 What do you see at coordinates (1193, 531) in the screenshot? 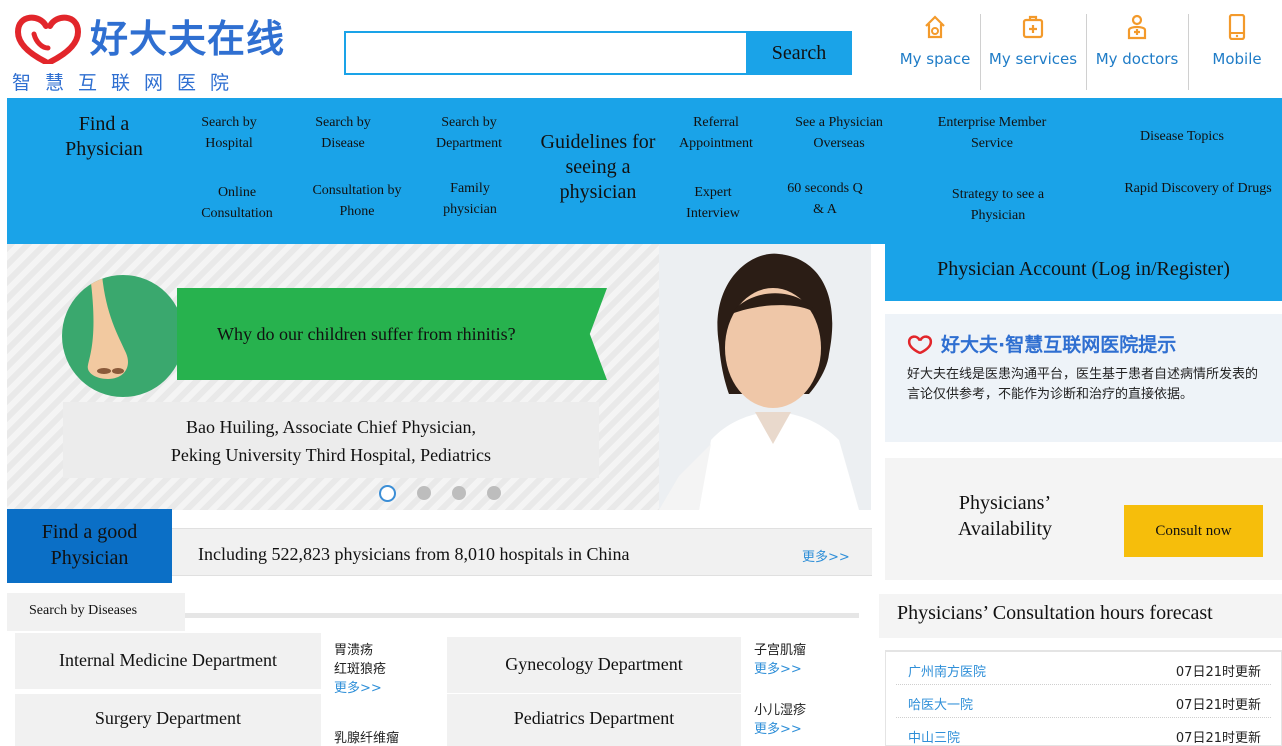
I see `consult-now-button: Consult now` at bounding box center [1193, 531].